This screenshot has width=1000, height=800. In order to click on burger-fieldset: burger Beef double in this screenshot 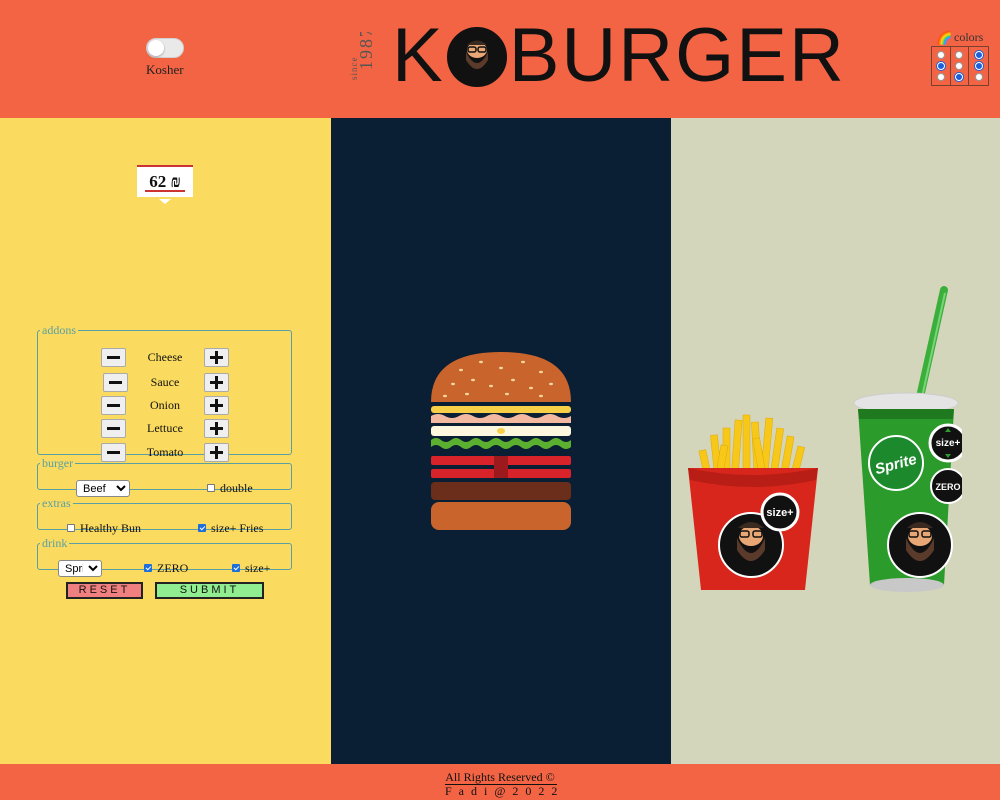, I will do `click(164, 476)`.